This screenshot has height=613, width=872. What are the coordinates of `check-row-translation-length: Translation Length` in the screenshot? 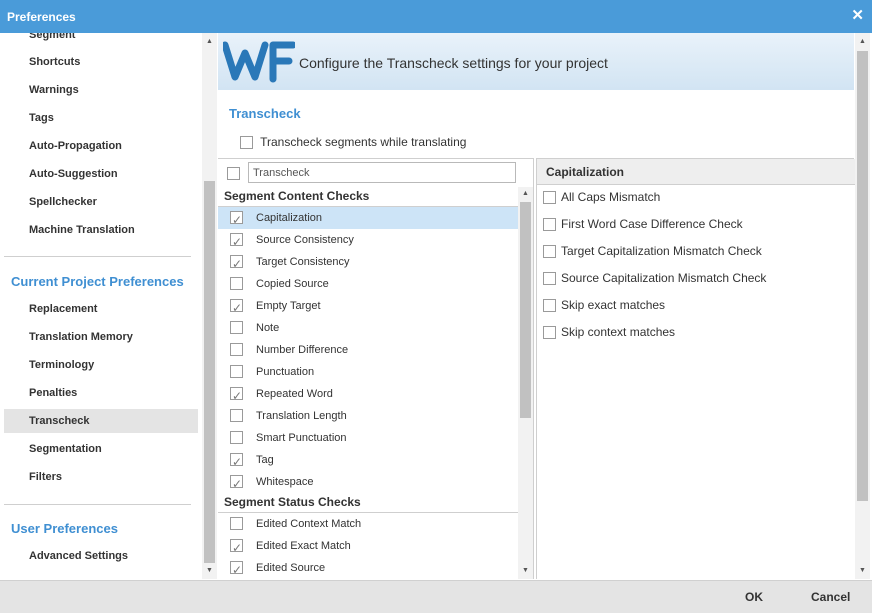 It's located at (368, 416).